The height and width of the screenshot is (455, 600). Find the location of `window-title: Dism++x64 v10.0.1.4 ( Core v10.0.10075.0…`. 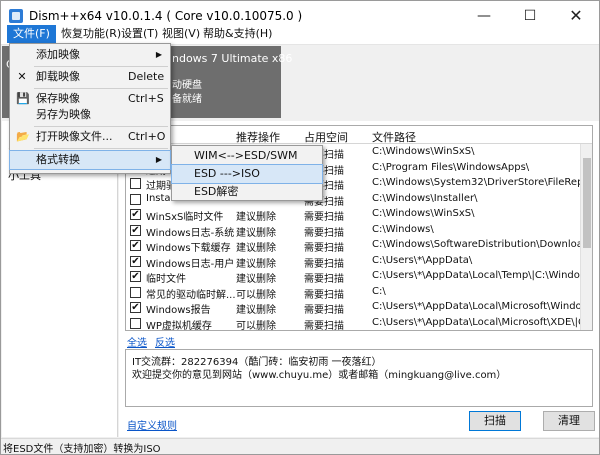

window-title: Dism++x64 v10.0.1.4 ( Core v10.0.10075.0… is located at coordinates (166, 16).